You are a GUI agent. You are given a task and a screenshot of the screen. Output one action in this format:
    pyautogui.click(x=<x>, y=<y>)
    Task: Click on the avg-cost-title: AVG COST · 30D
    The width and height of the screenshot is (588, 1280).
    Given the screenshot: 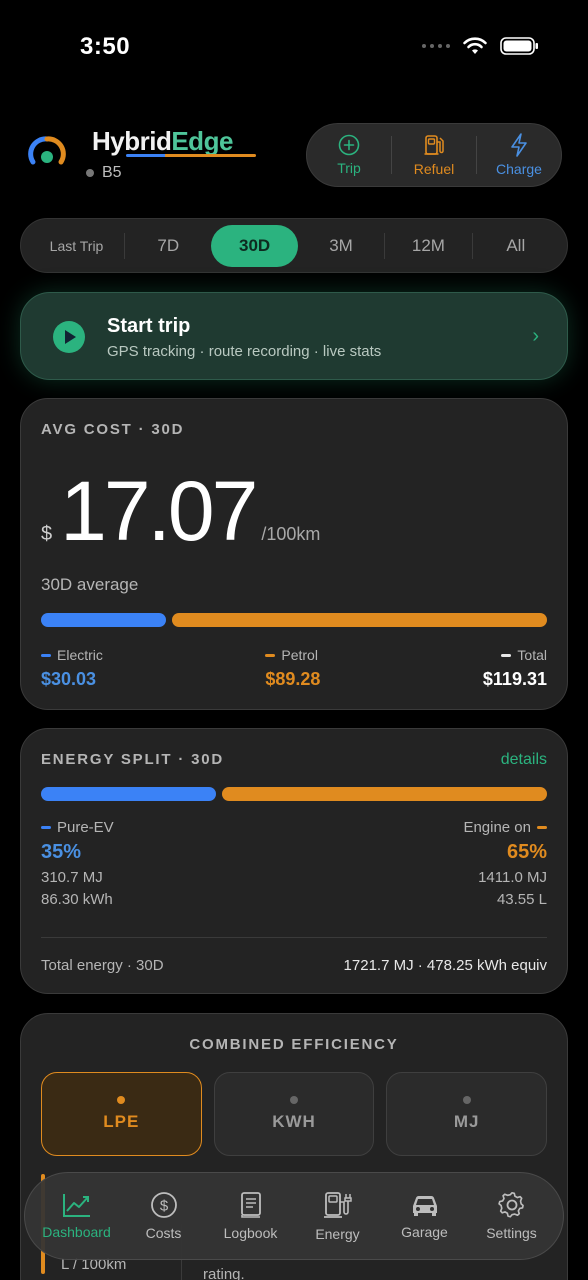 What is the action you would take?
    pyautogui.click(x=113, y=429)
    